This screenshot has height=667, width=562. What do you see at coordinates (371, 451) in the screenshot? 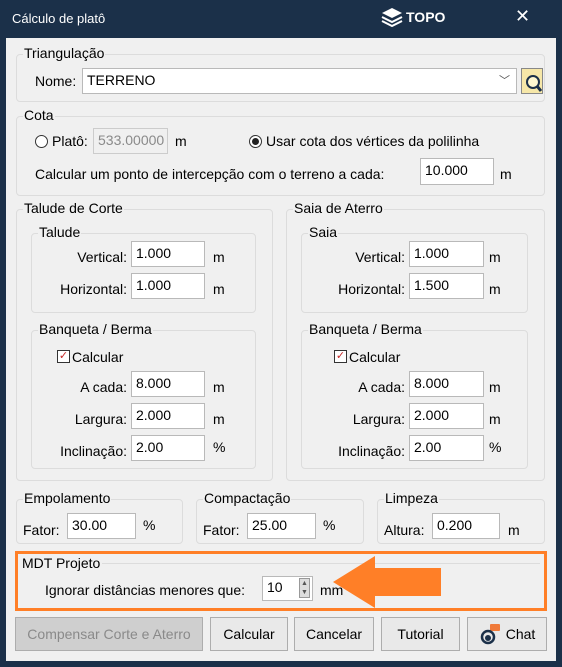
I see `aterro-inclinacao-label: Inclinação:` at bounding box center [371, 451].